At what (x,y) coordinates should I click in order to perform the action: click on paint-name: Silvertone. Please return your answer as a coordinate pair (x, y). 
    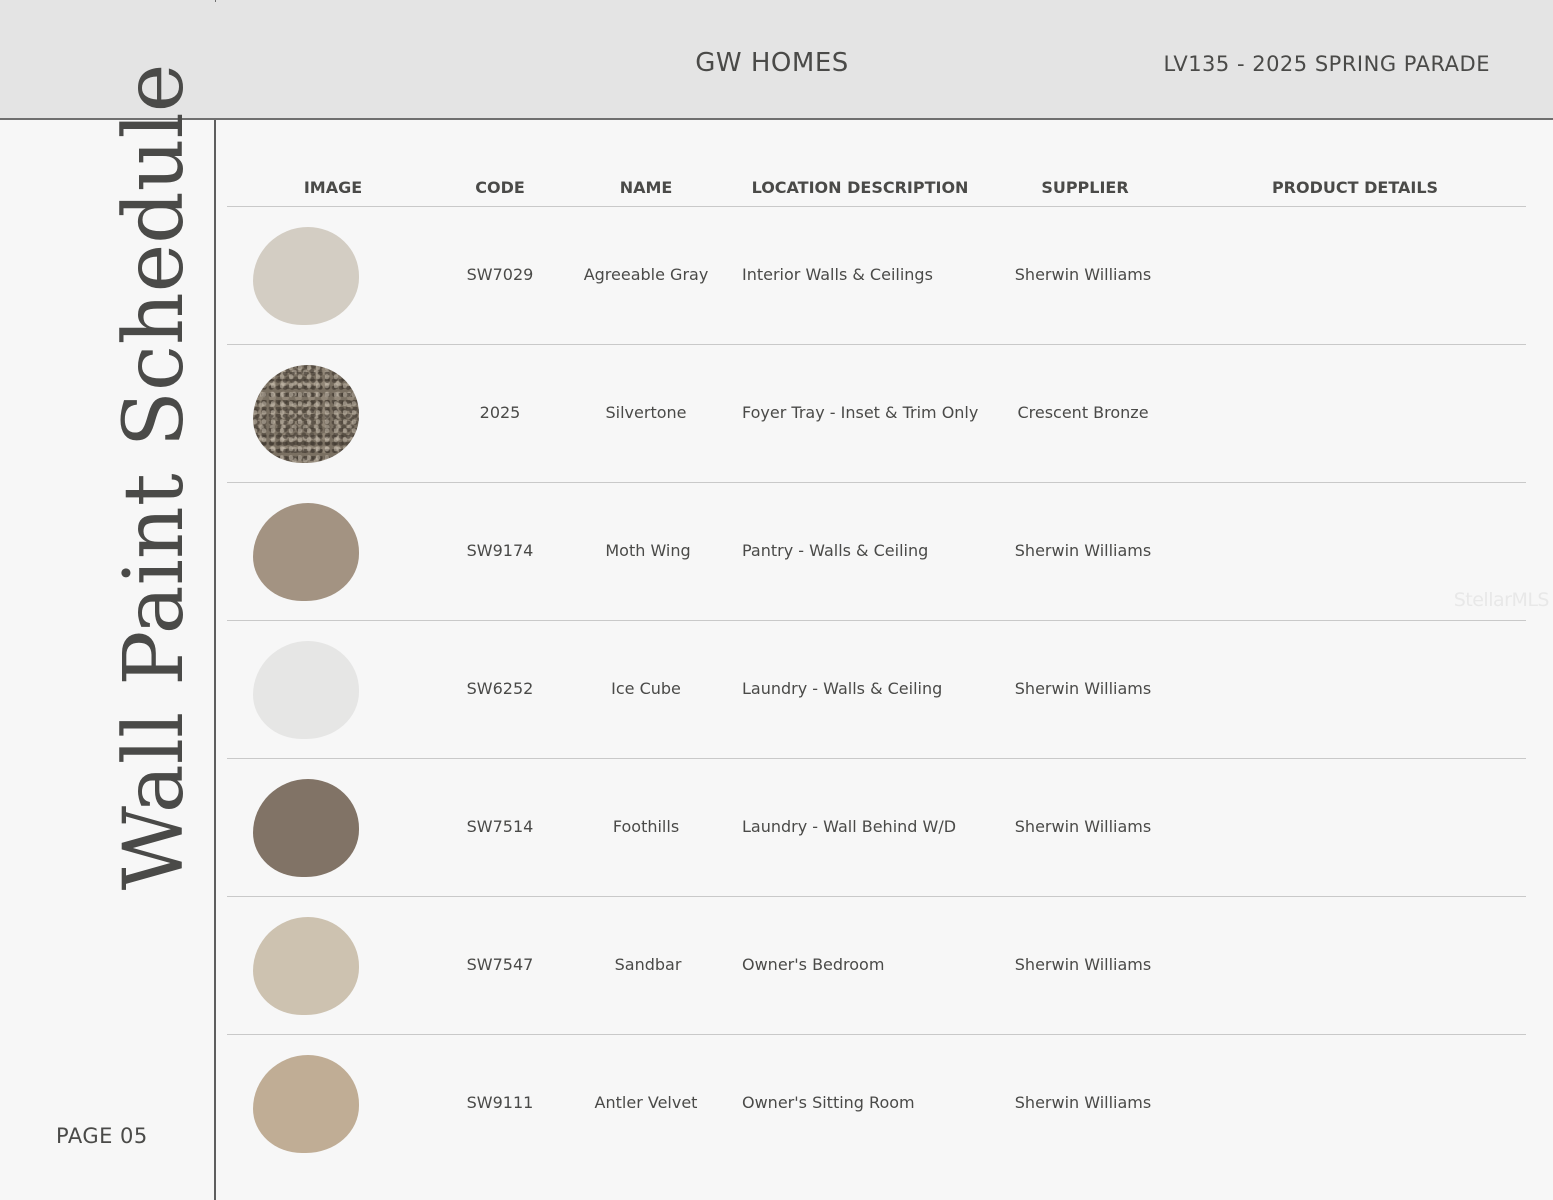
    Looking at the image, I should click on (646, 412).